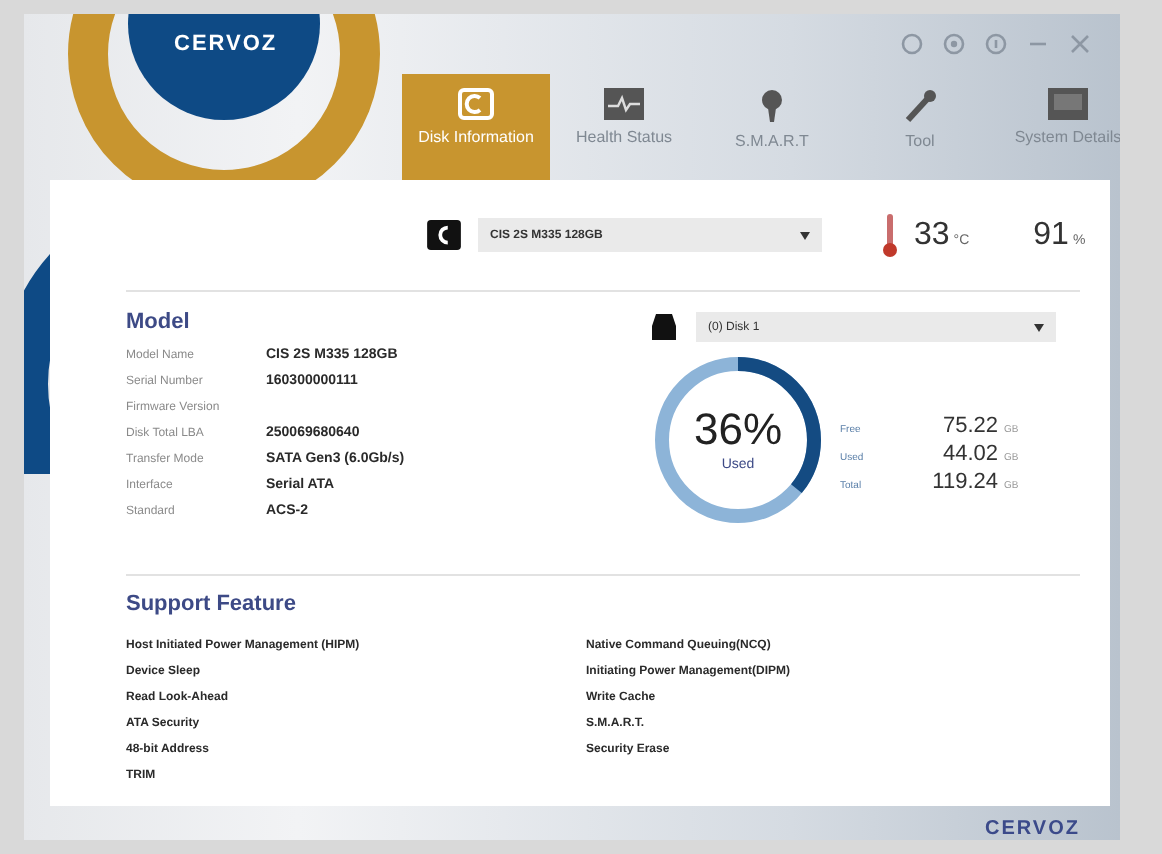 The height and width of the screenshot is (854, 1162). What do you see at coordinates (1051, 235) in the screenshot?
I see `health-value: 91` at bounding box center [1051, 235].